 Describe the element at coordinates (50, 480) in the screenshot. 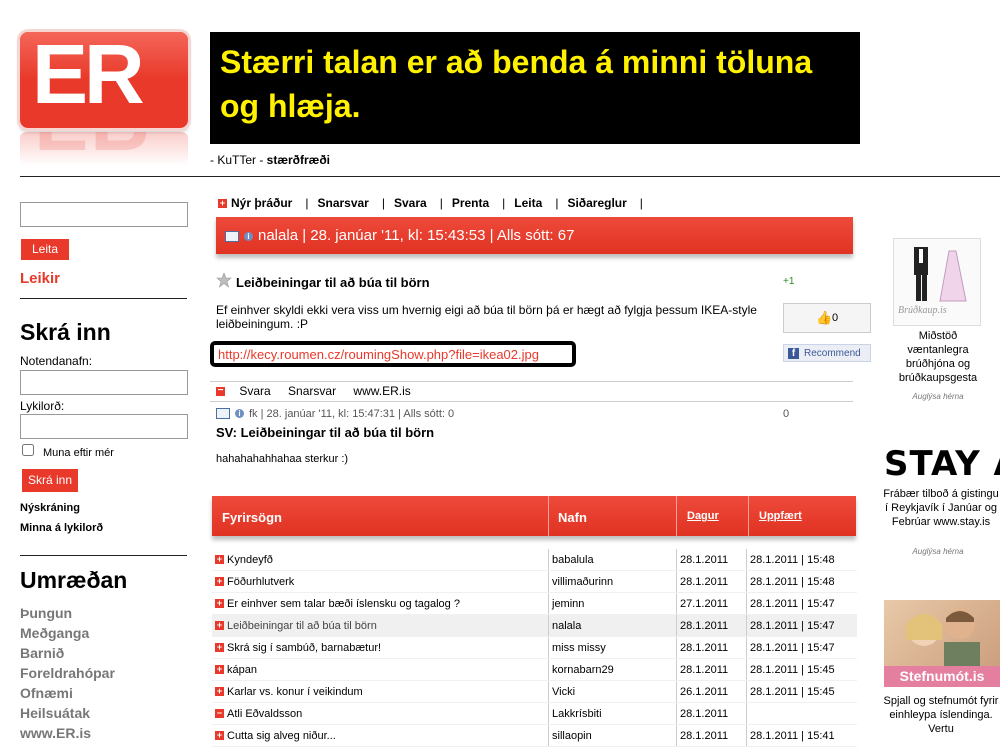

I see `login-button: Skrá inn` at that location.